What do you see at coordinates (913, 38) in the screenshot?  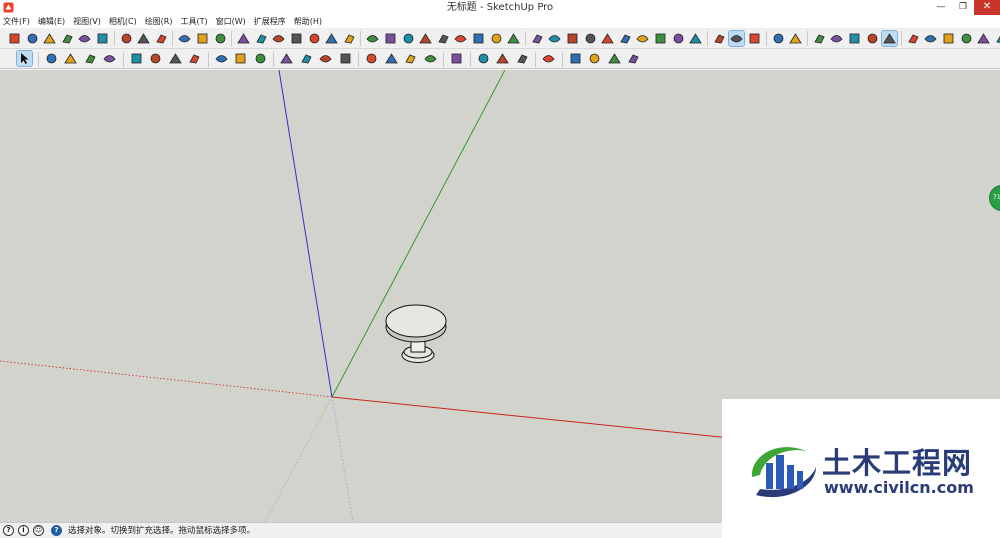 I see `gold-icon` at bounding box center [913, 38].